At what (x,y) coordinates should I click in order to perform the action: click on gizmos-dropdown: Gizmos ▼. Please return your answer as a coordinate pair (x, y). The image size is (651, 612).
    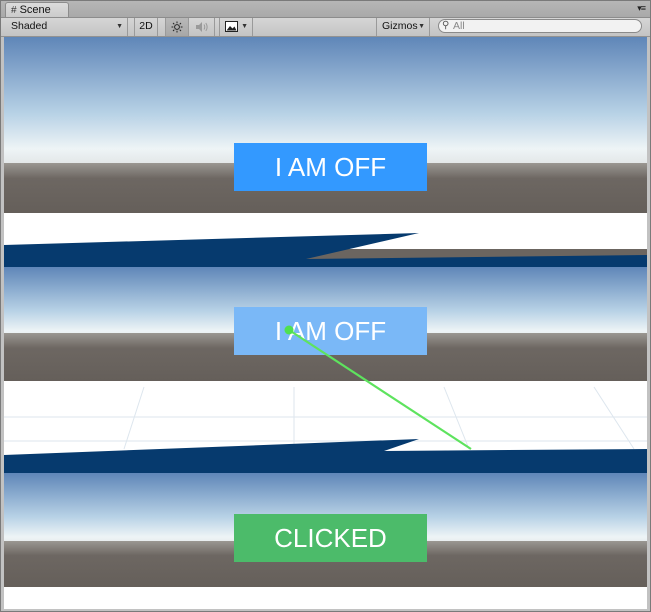
    Looking at the image, I should click on (403, 27).